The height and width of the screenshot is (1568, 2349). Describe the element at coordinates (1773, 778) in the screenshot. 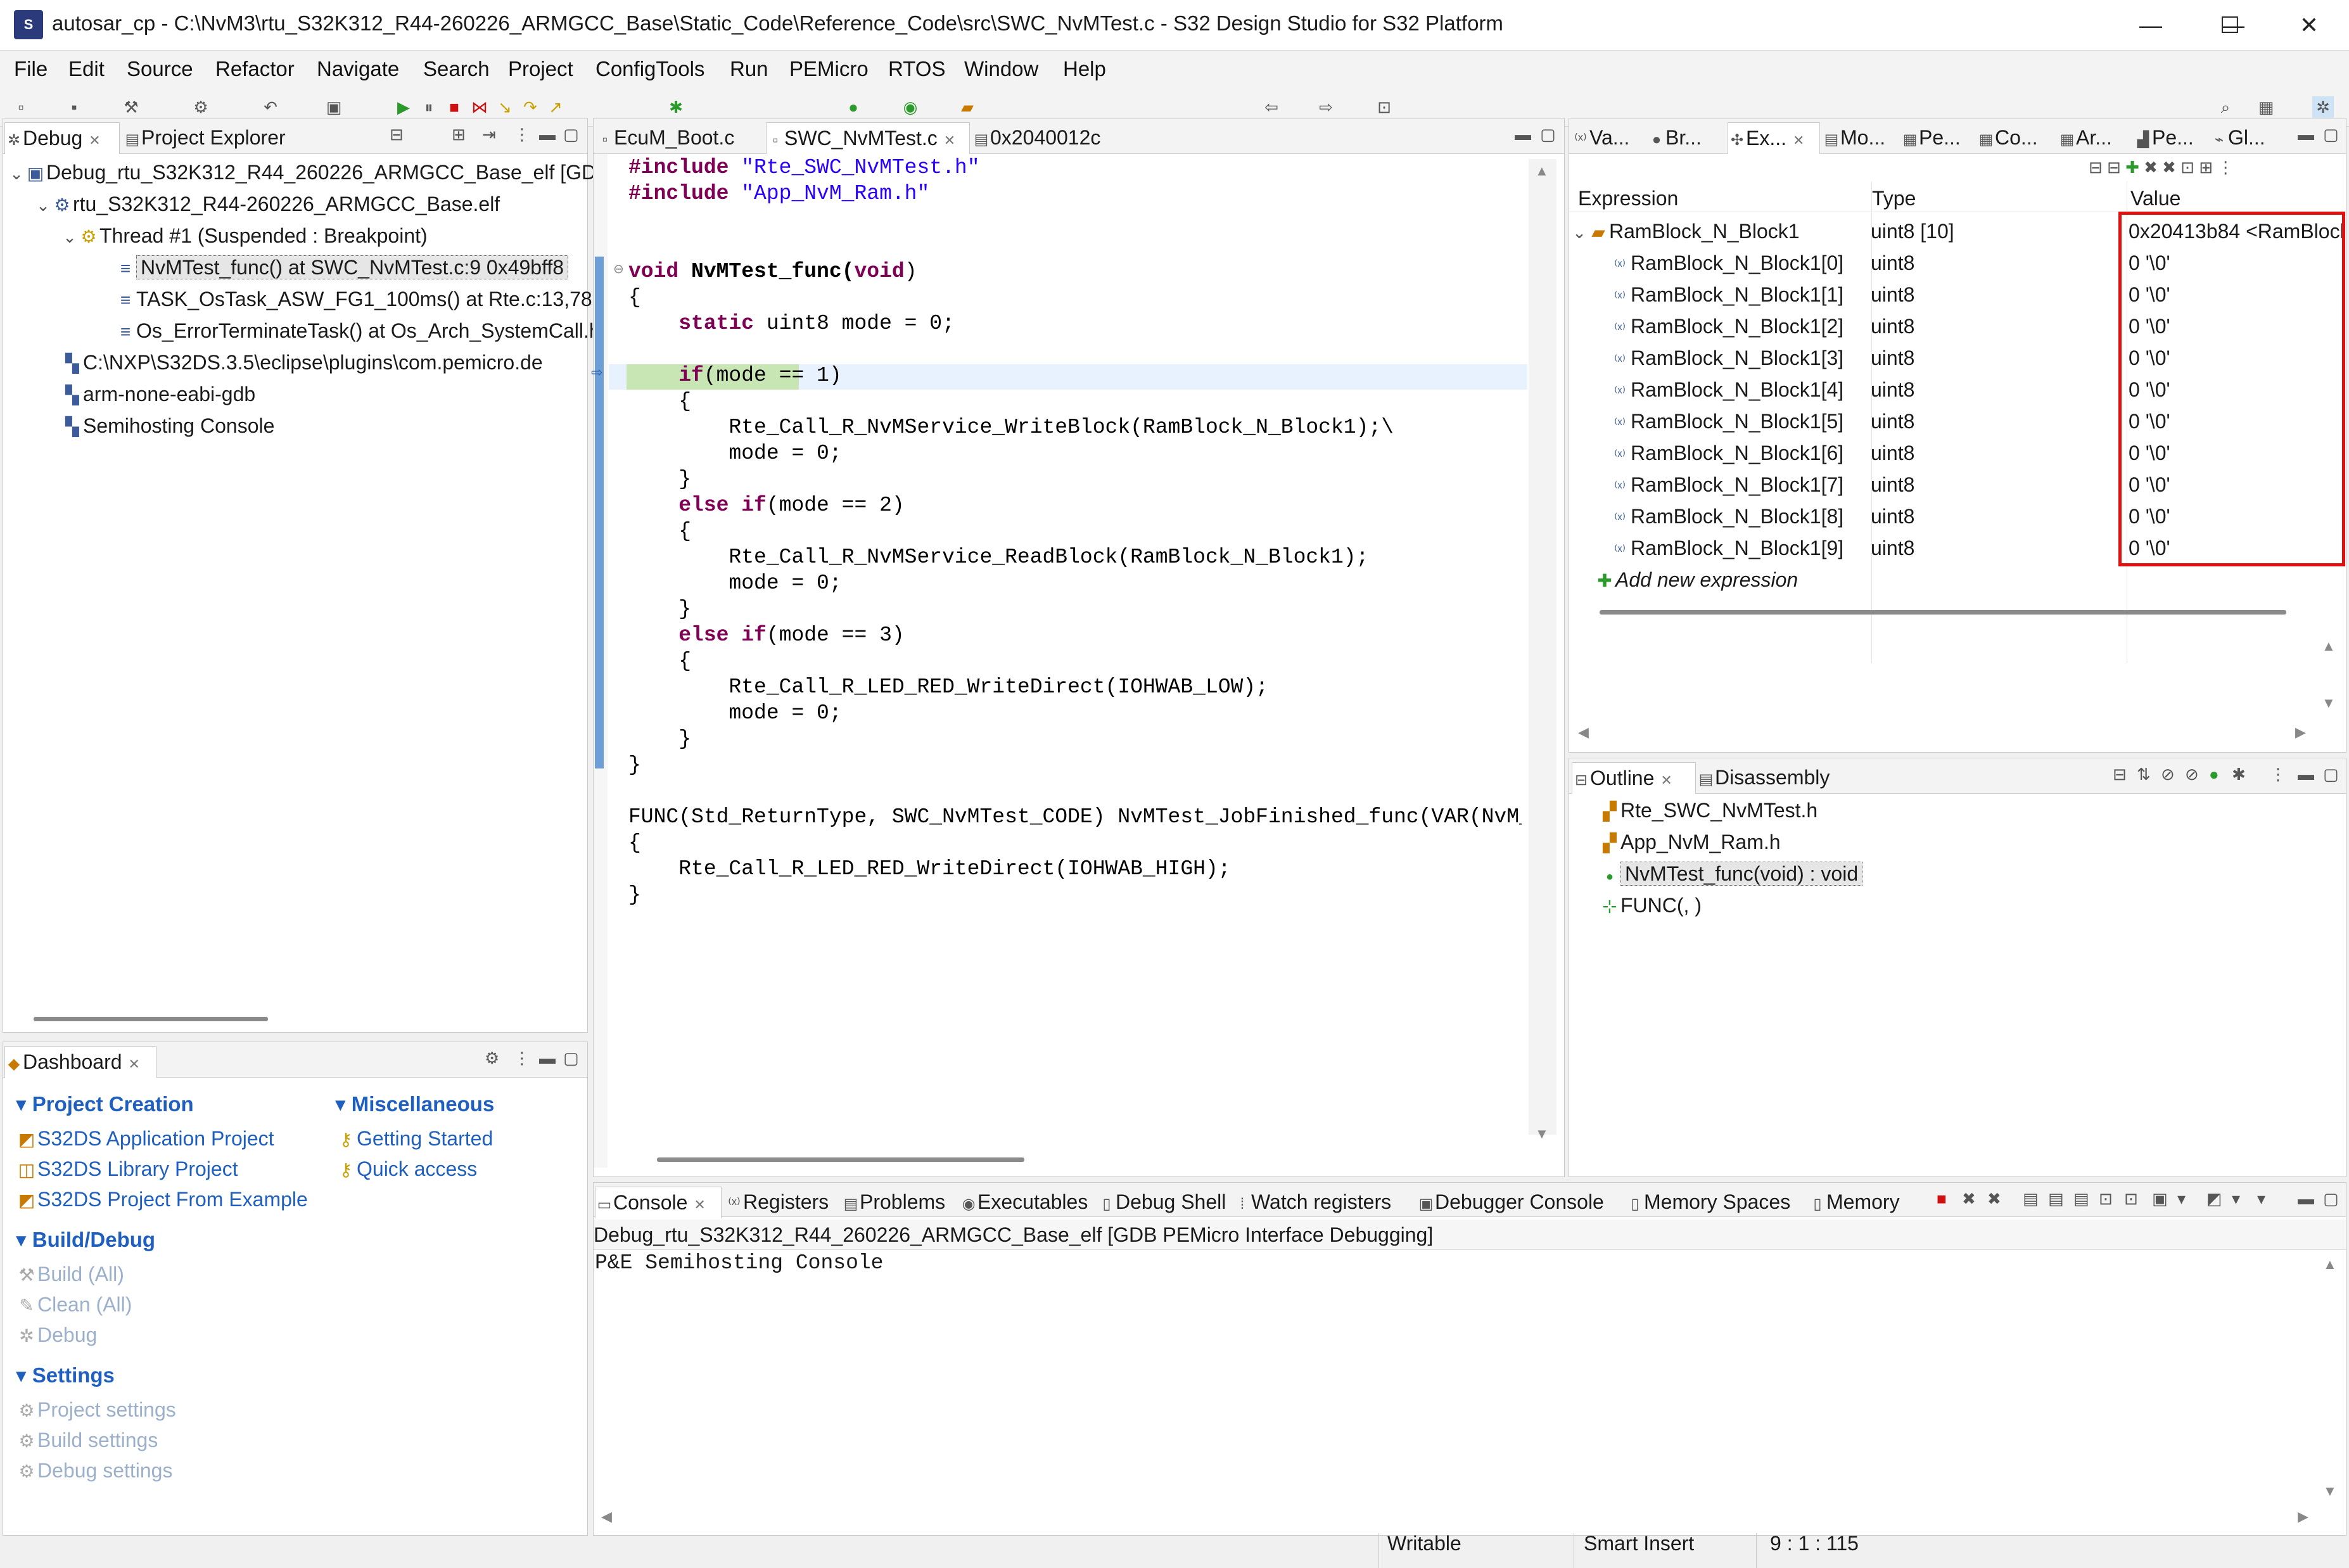

I see `tab-disassembly: ▤Disassembly` at that location.